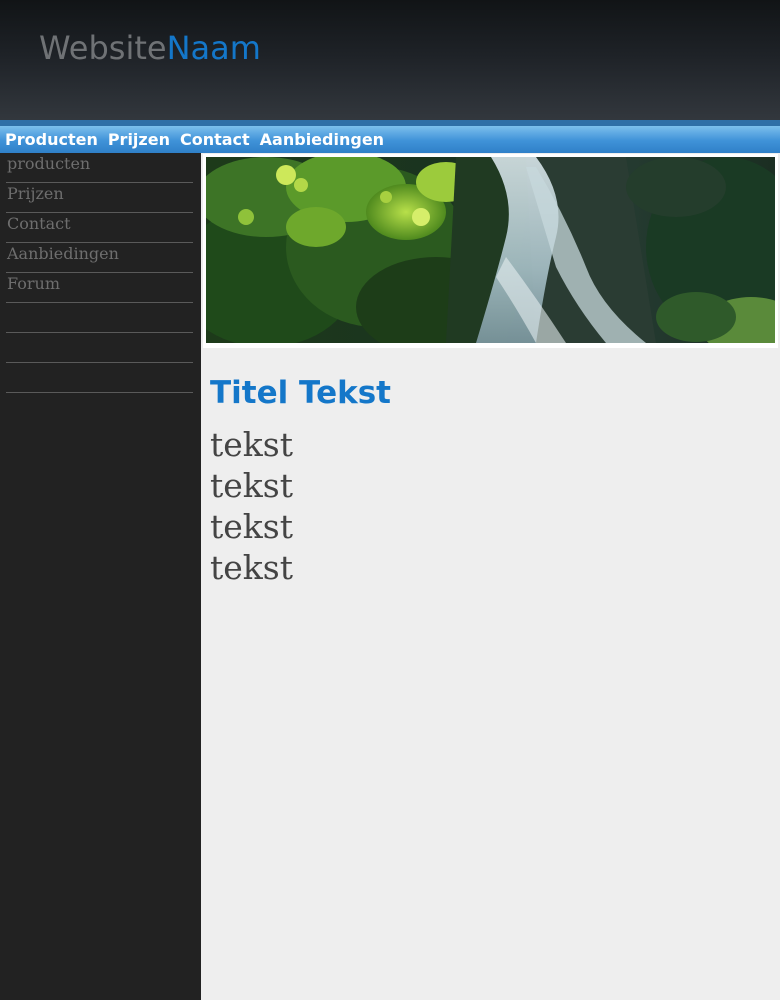 This screenshot has height=1000, width=780. What do you see at coordinates (39, 223) in the screenshot?
I see `sidebar-item-label: Contact` at bounding box center [39, 223].